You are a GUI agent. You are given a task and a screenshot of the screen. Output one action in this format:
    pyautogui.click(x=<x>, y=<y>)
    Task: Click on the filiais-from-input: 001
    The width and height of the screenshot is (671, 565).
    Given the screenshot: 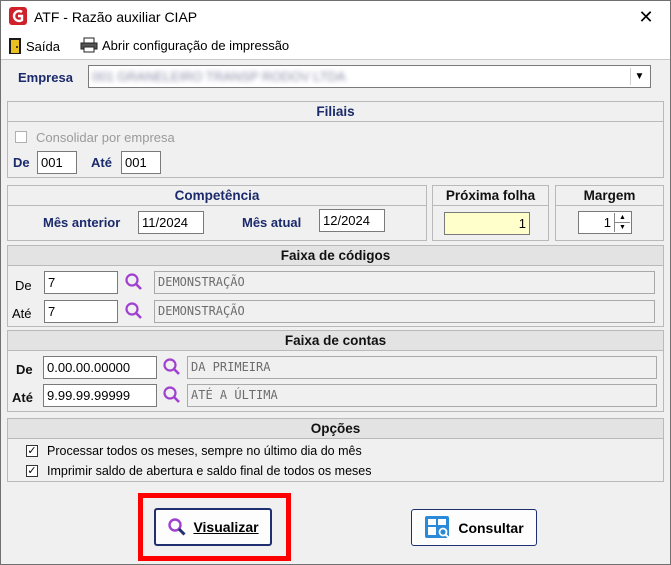 What is the action you would take?
    pyautogui.click(x=57, y=162)
    